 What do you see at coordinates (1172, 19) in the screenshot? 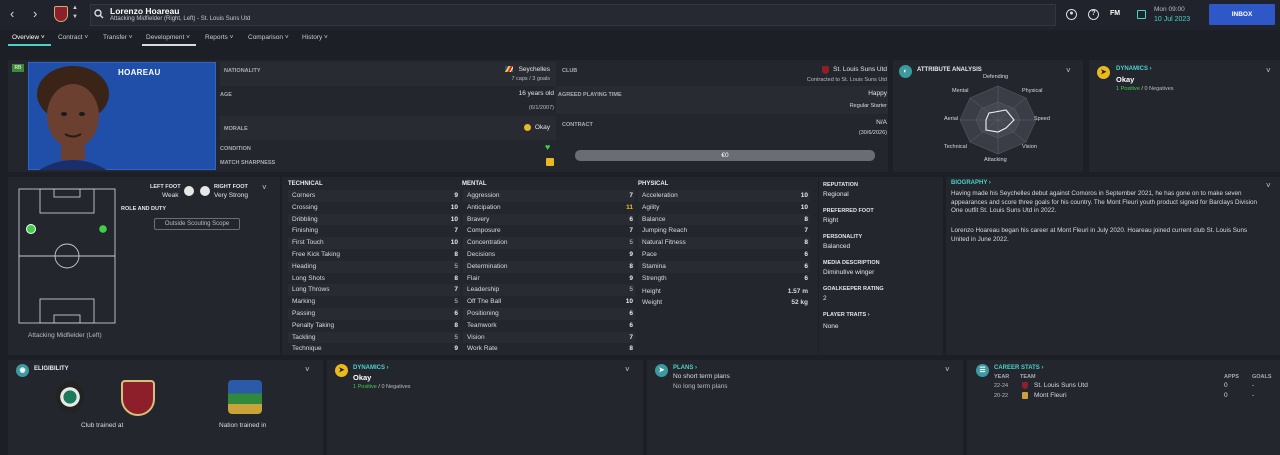
I see `date-label: 10 Jul 2023` at bounding box center [1172, 19].